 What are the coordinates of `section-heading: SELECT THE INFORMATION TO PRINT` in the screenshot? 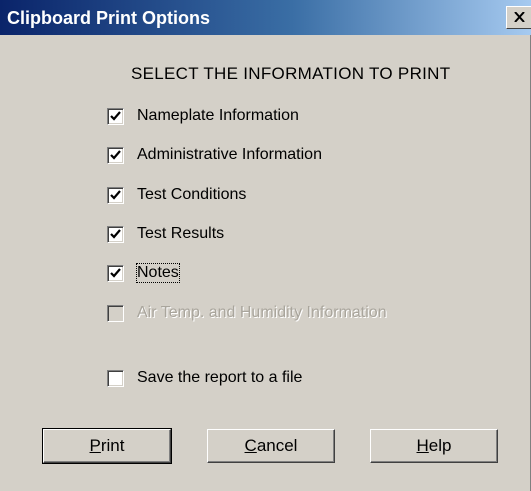 It's located at (291, 73).